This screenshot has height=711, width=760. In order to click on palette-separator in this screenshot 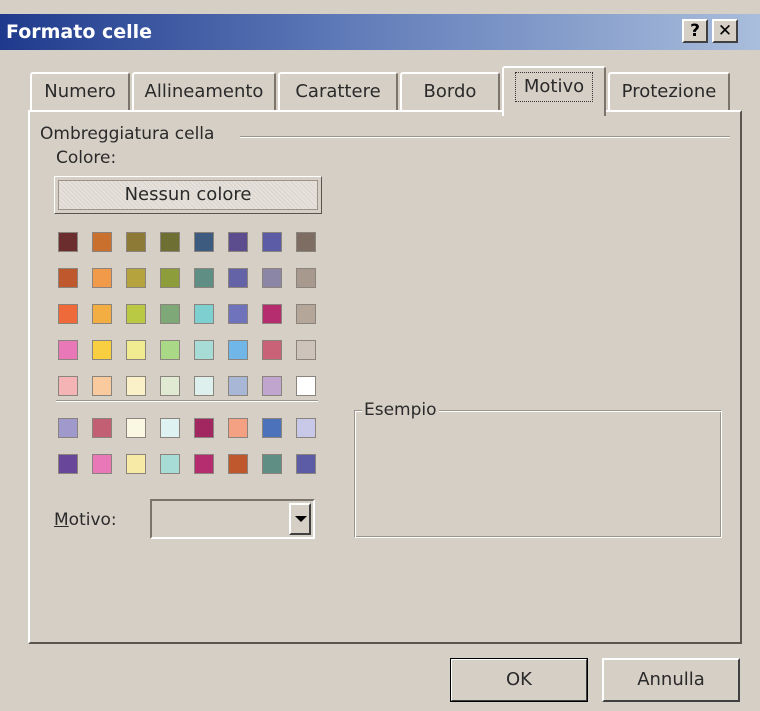, I will do `click(187, 401)`.